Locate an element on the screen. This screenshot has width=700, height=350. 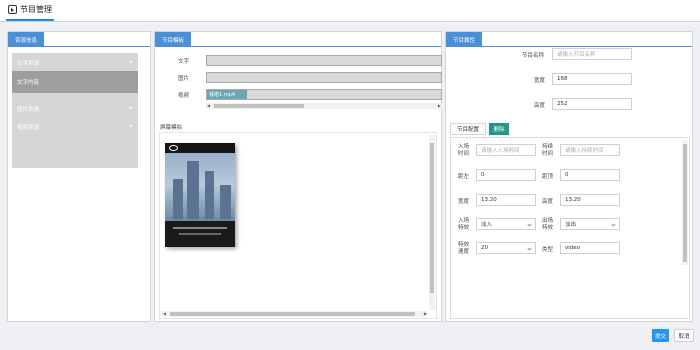
delete-button: 删除 is located at coordinates (499, 129).